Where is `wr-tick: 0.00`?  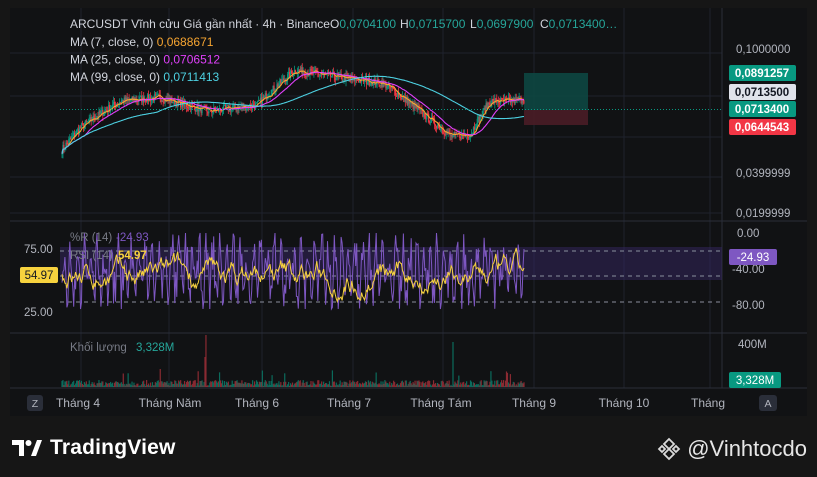
wr-tick: 0.00 is located at coordinates (748, 234).